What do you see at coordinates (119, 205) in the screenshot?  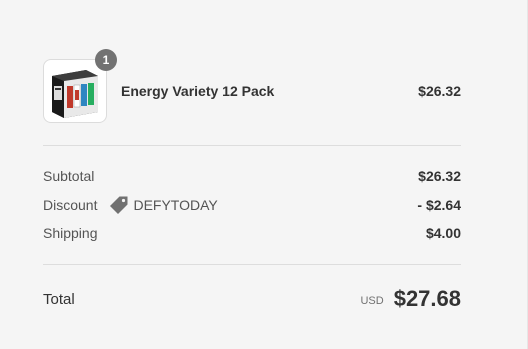 I see `tag-icon` at bounding box center [119, 205].